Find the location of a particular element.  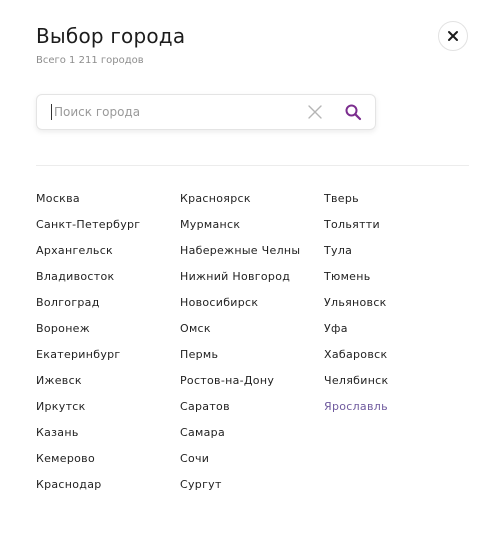

city-item: Санкт-Петербург is located at coordinates (106, 224).